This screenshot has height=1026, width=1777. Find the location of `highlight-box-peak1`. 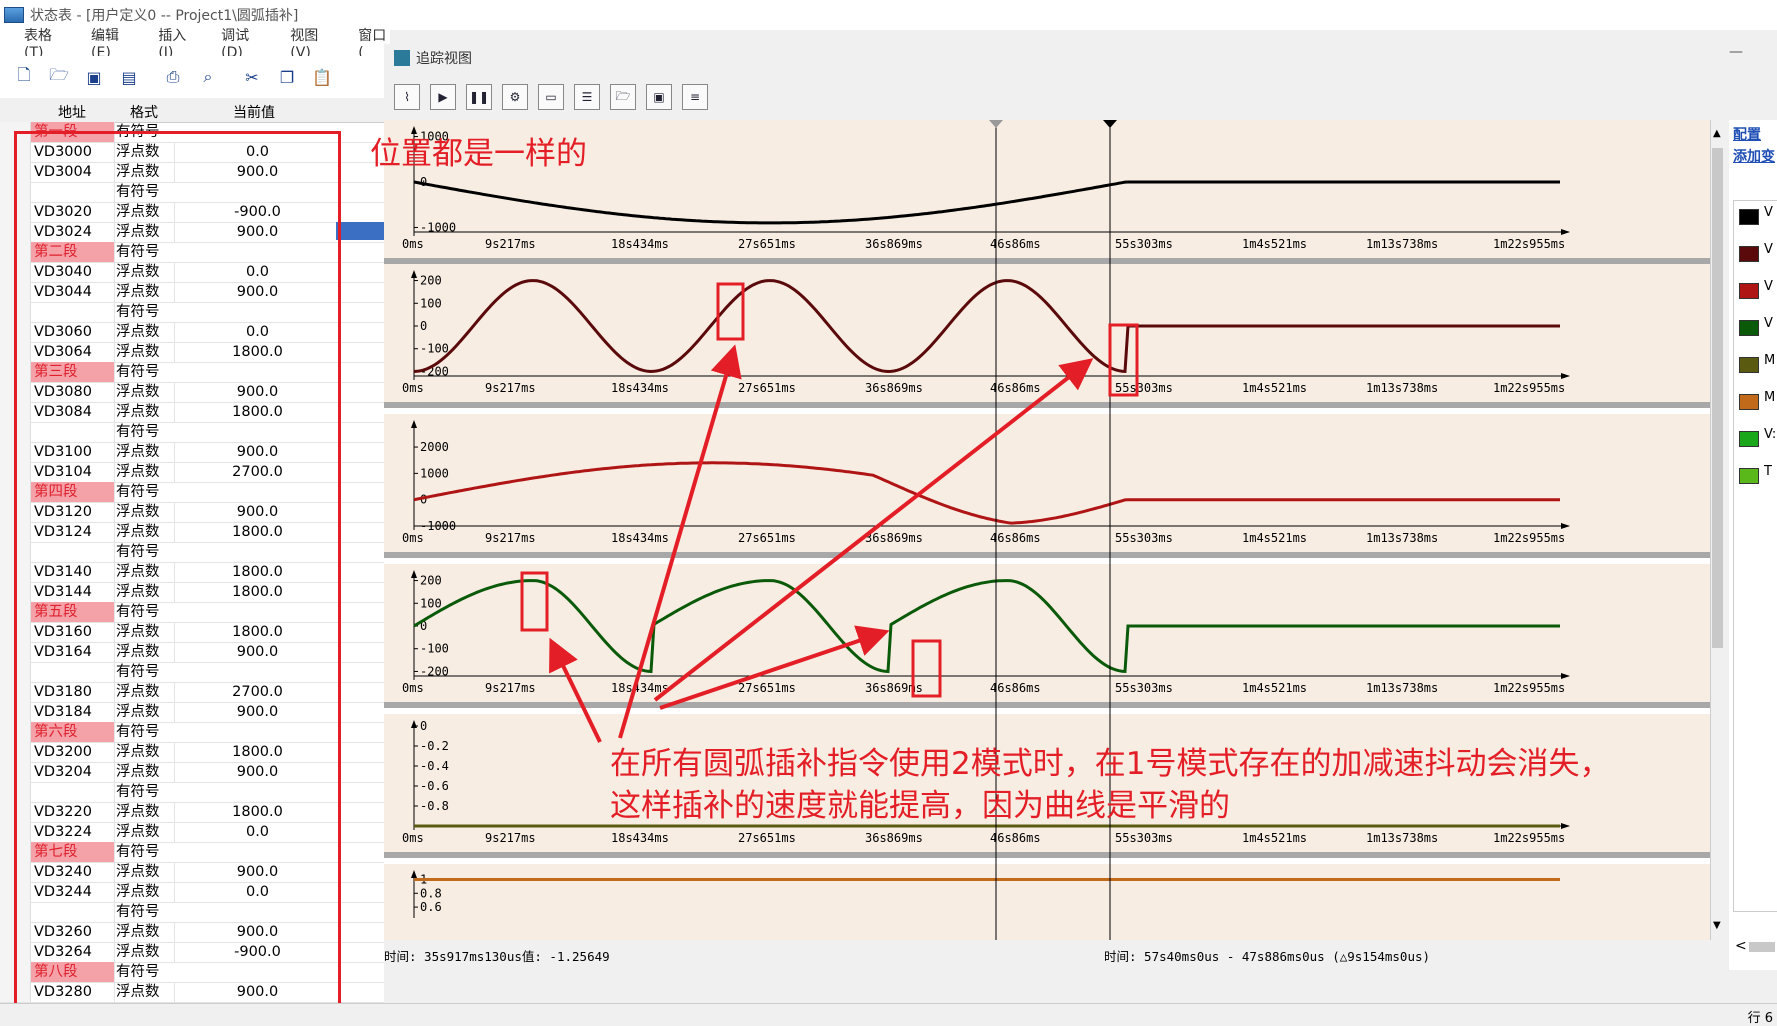

highlight-box-peak1 is located at coordinates (730, 311).